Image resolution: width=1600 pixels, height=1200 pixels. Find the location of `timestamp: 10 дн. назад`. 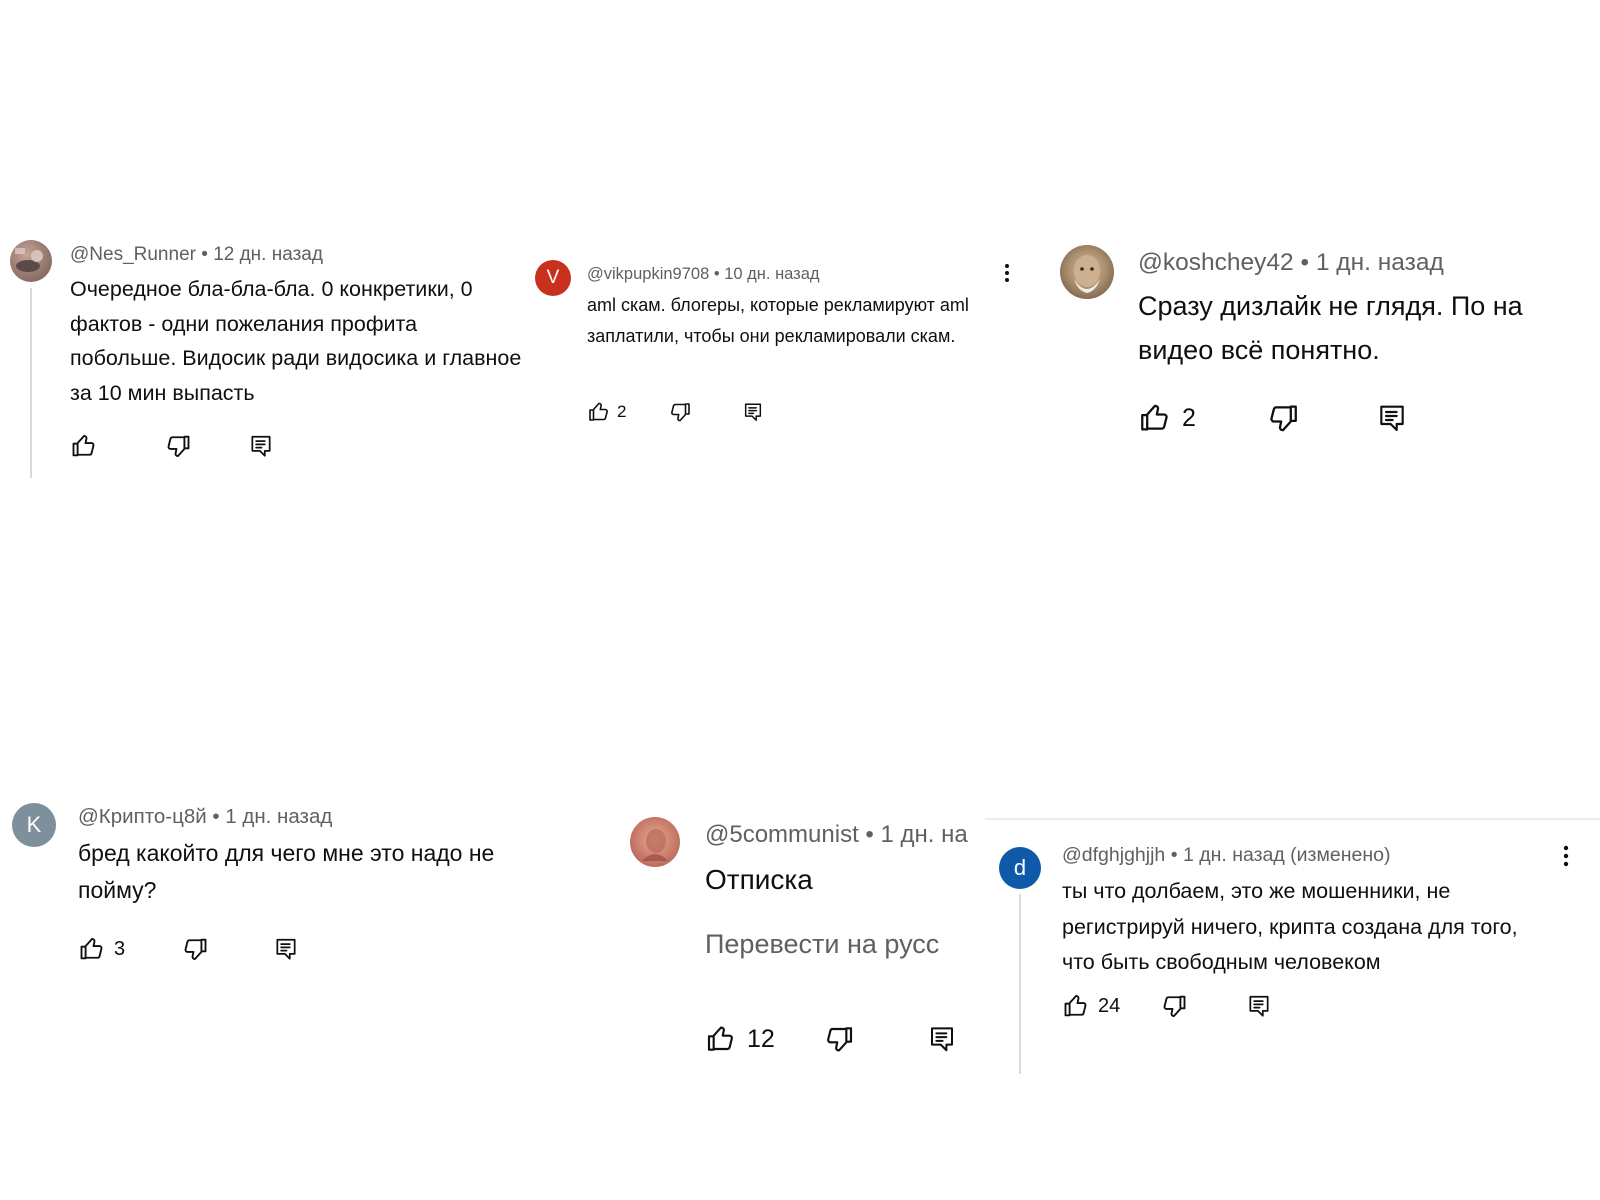

timestamp: 10 дн. назад is located at coordinates (771, 274).